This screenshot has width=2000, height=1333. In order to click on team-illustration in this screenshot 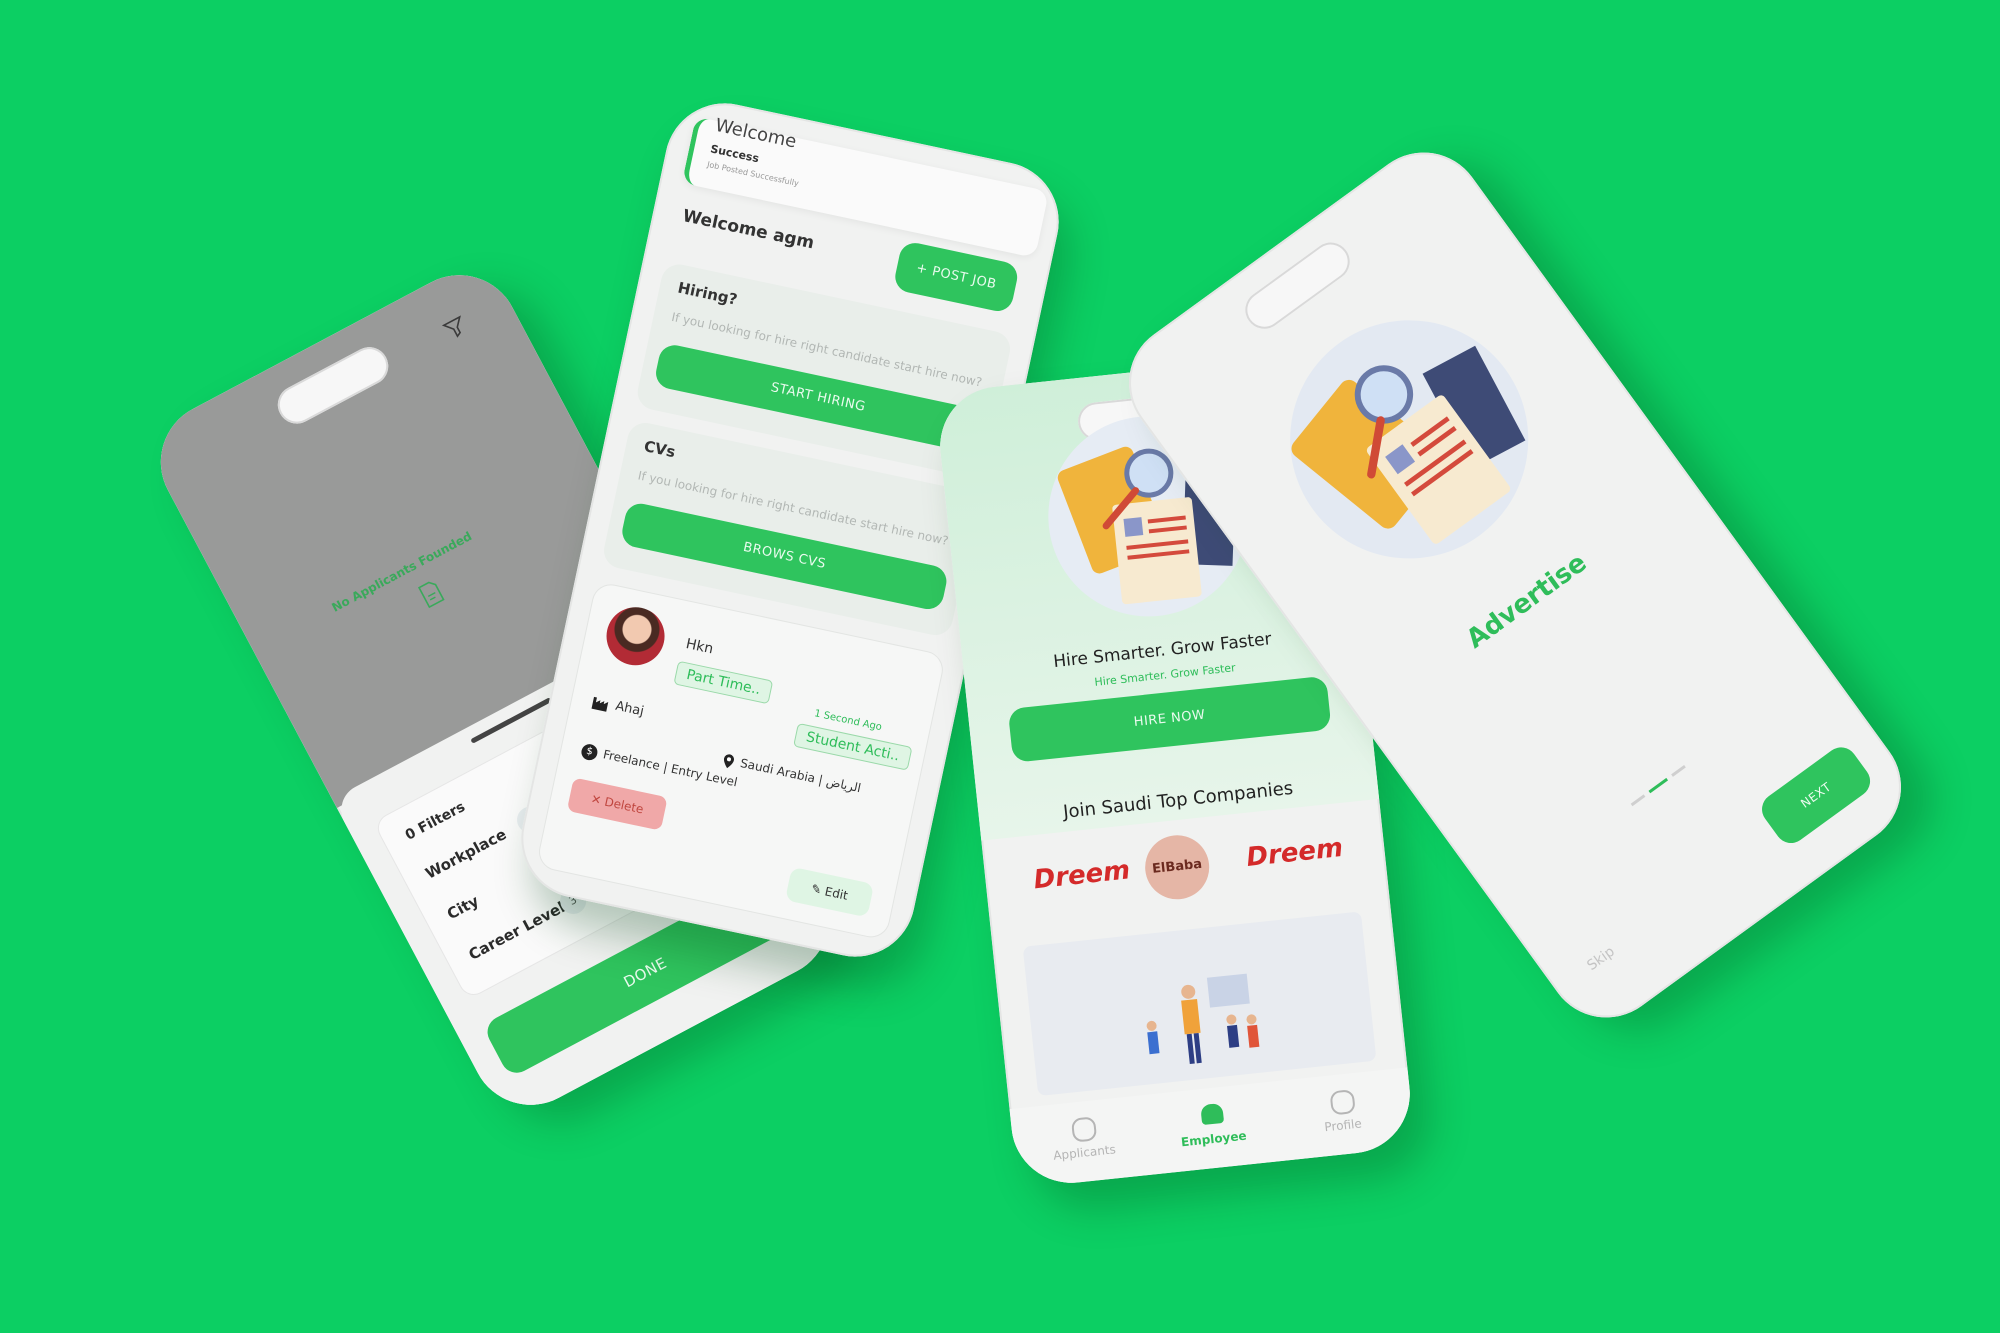, I will do `click(1203, 1019)`.